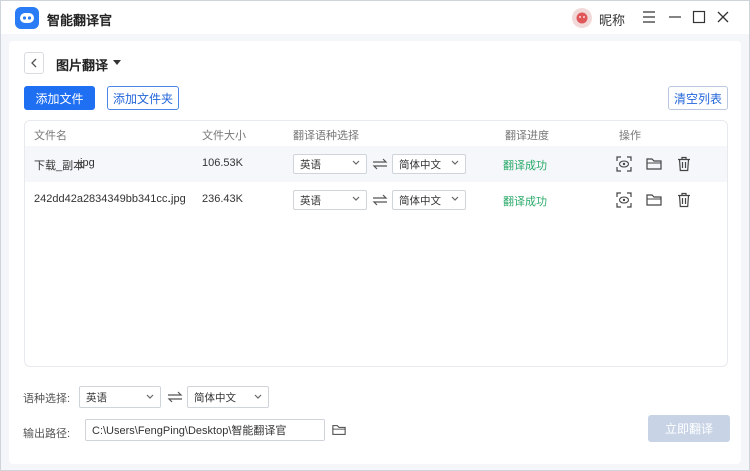 The width and height of the screenshot is (750, 471). What do you see at coordinates (82, 64) in the screenshot?
I see `page-title: 图片翻译` at bounding box center [82, 64].